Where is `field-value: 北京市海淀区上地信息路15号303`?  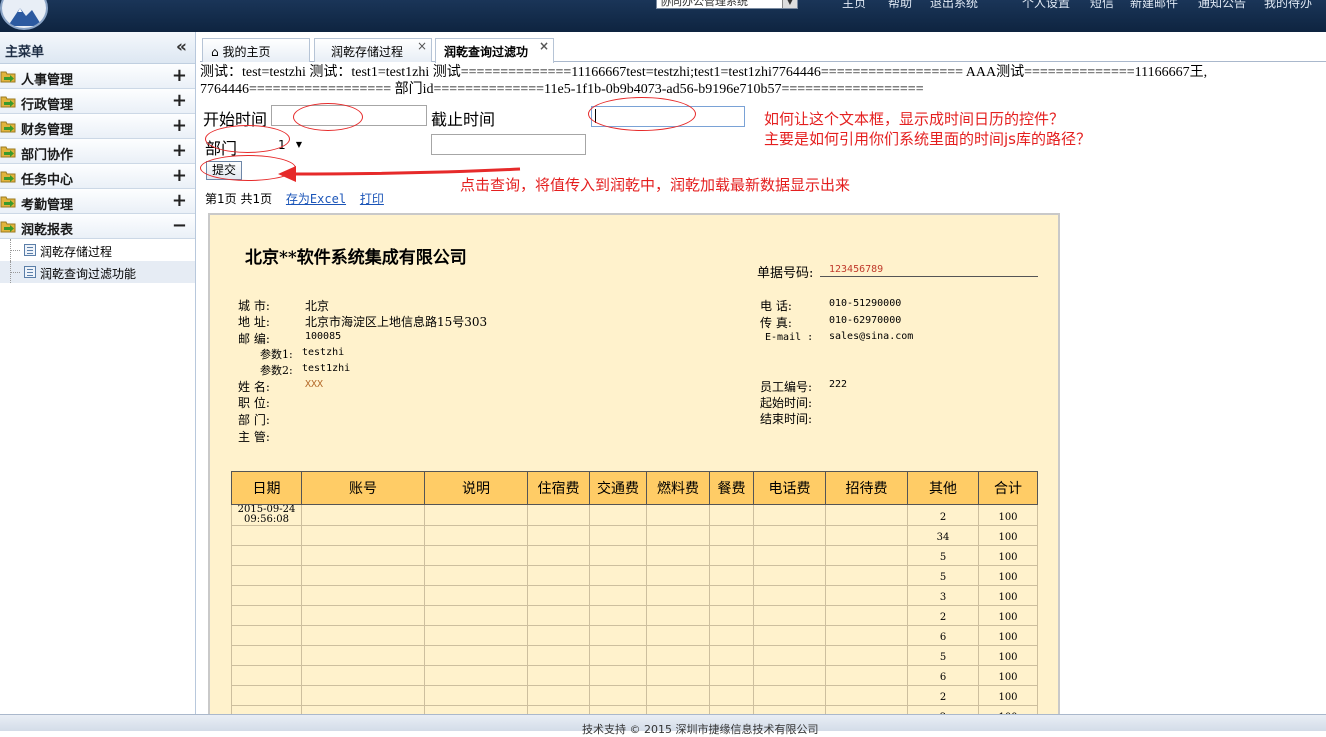
field-value: 北京市海淀区上地信息路15号303 is located at coordinates (396, 322).